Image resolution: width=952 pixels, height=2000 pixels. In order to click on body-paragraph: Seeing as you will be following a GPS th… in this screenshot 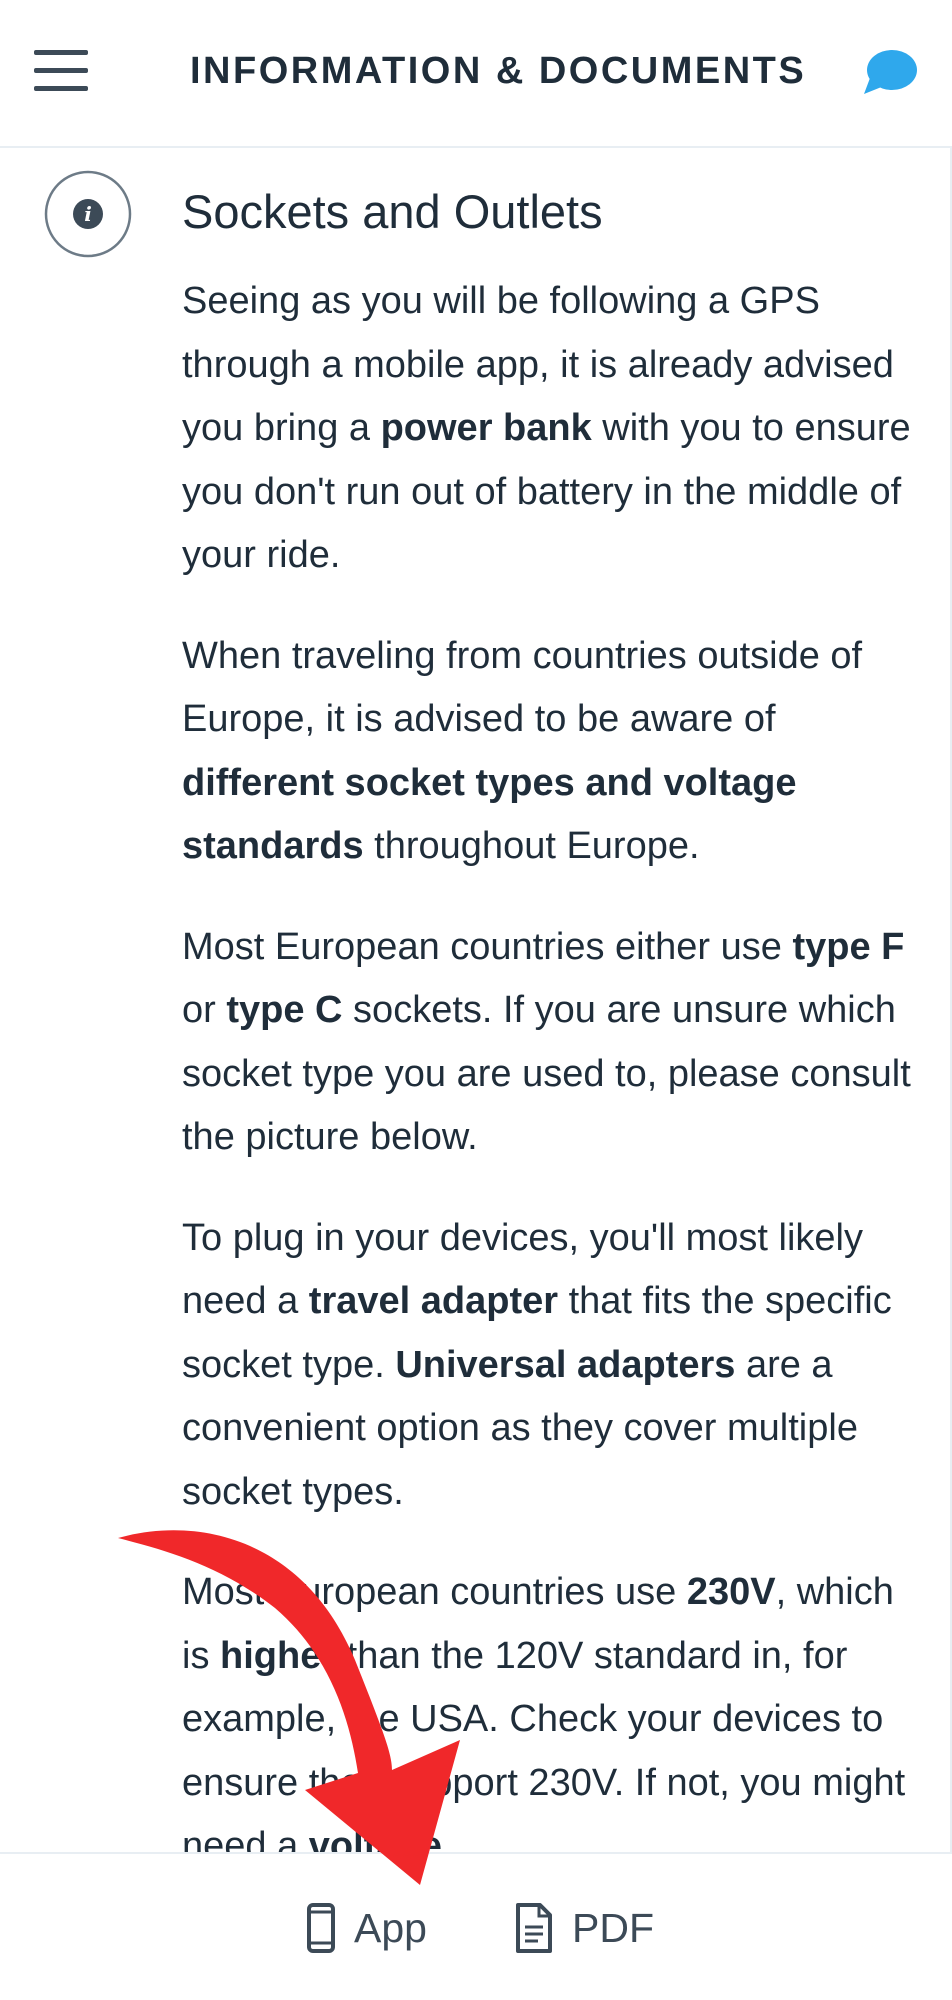, I will do `click(552, 429)`.